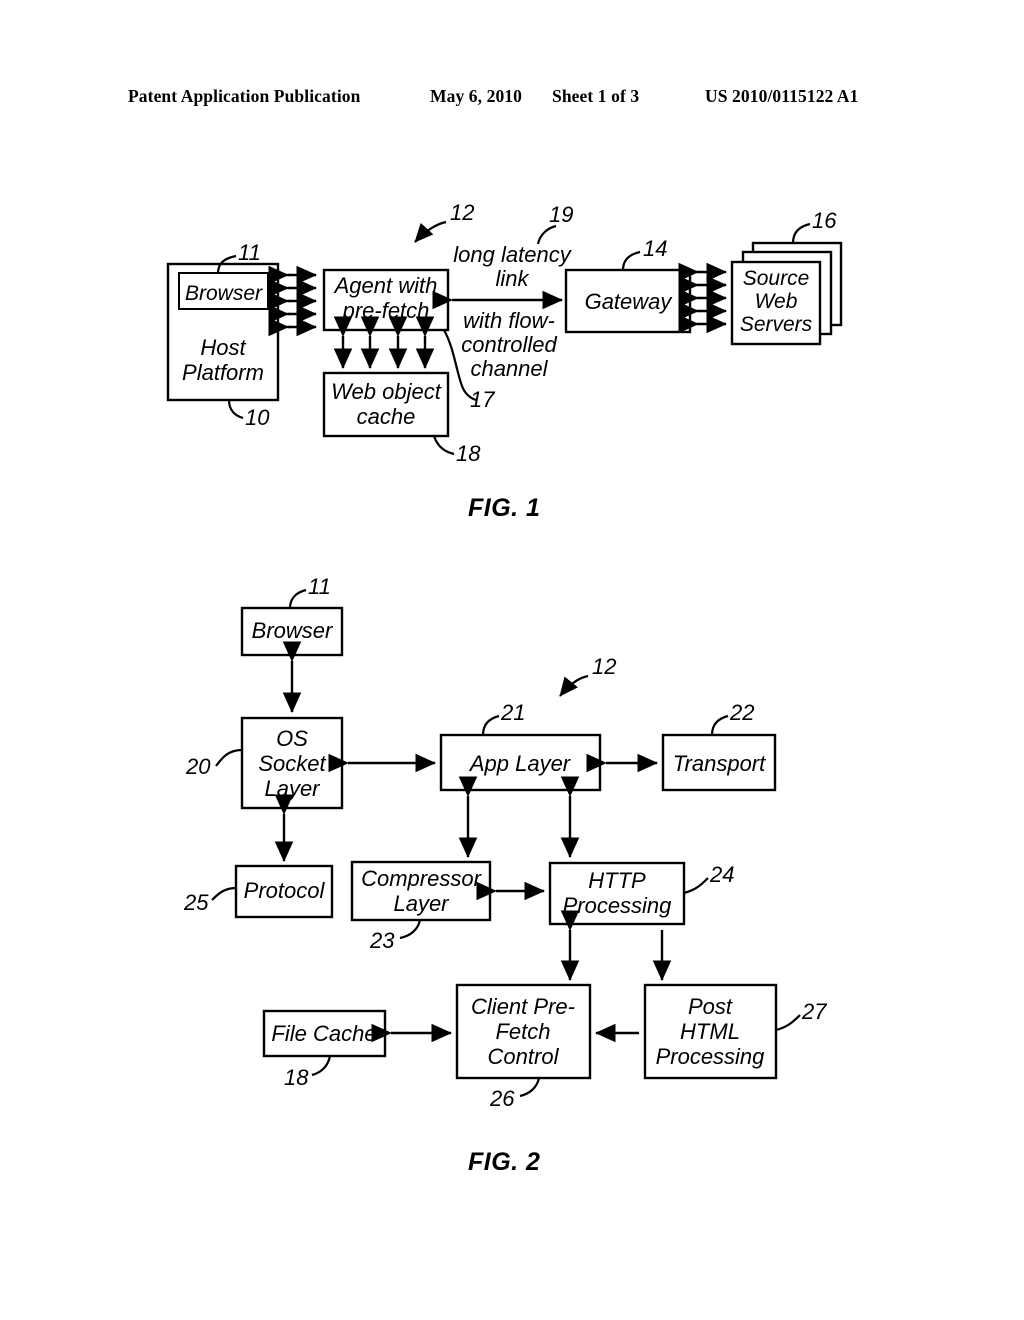 The image size is (1024, 1320). What do you see at coordinates (421, 903) in the screenshot?
I see `fig2-compressor-label-line2: Layer` at bounding box center [421, 903].